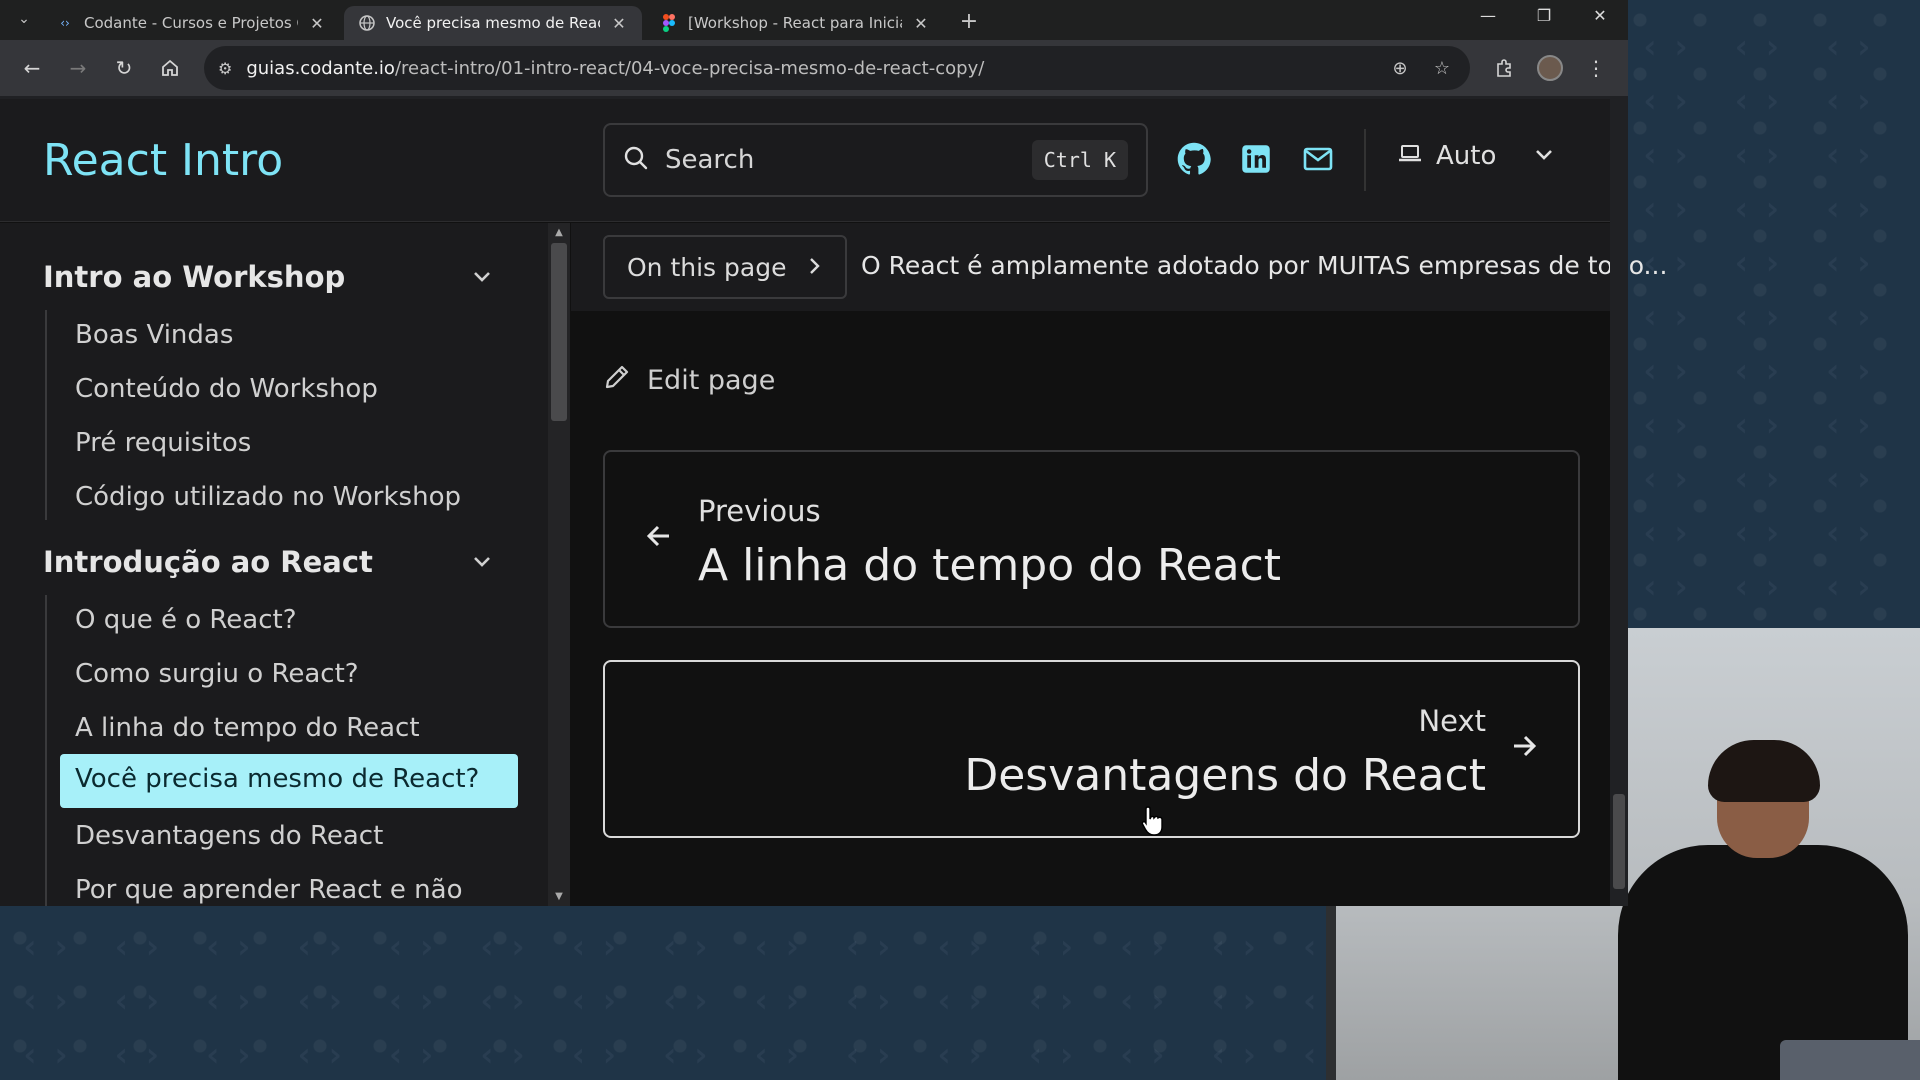  I want to click on scroll-down-icon: ▼, so click(559, 896).